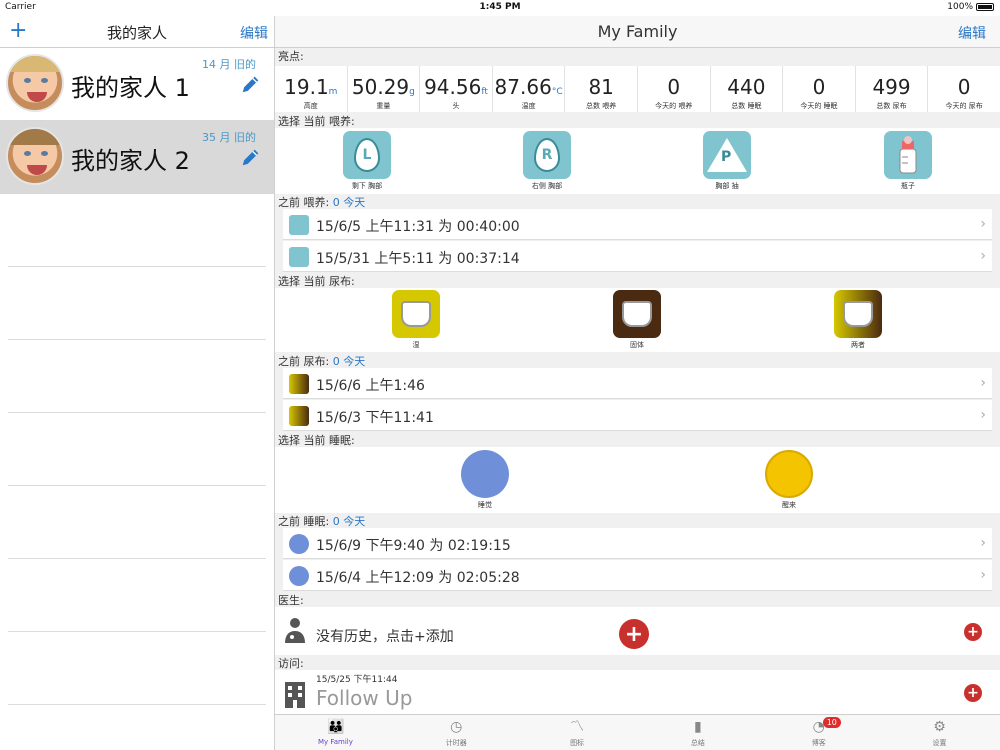  I want to click on history-text: 15/5/31 上午5:11 为 00:37:14, so click(418, 259).